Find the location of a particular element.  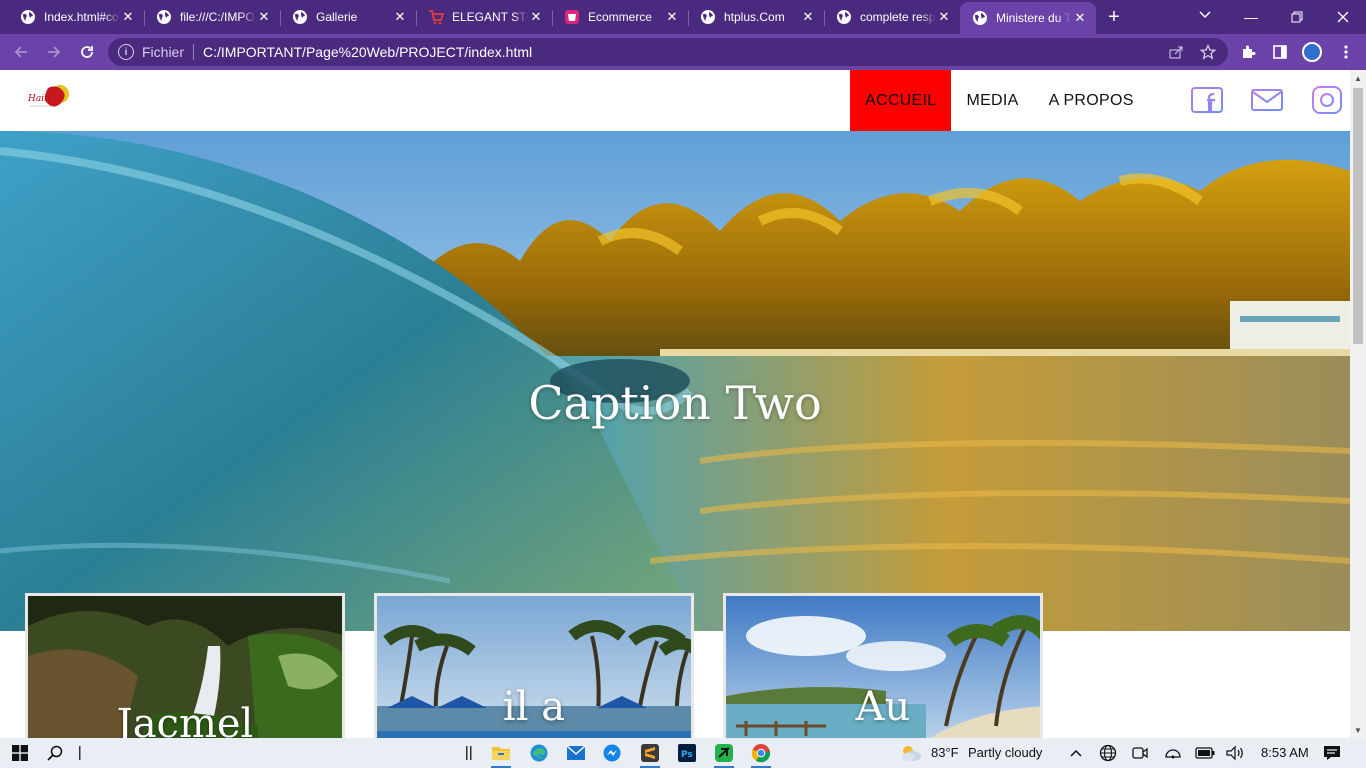

reload-icon is located at coordinates (87, 52).